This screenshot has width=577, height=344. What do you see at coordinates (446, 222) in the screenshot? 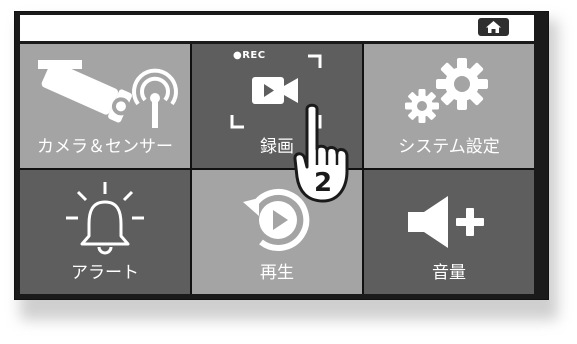
I see `volume-up-icon` at bounding box center [446, 222].